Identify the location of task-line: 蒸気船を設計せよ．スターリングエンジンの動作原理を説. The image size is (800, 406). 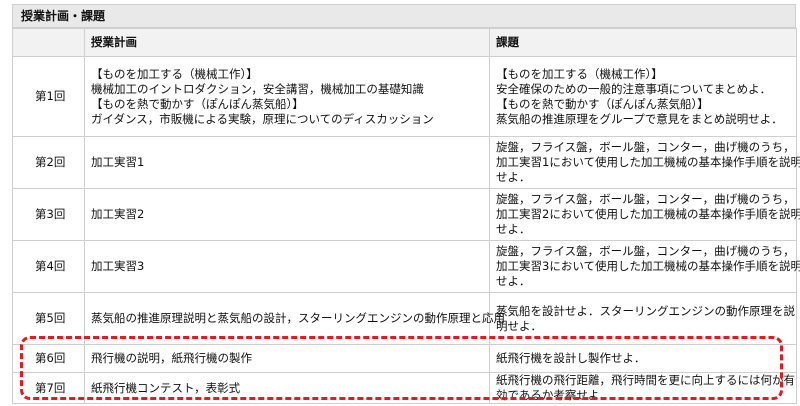
(645, 310).